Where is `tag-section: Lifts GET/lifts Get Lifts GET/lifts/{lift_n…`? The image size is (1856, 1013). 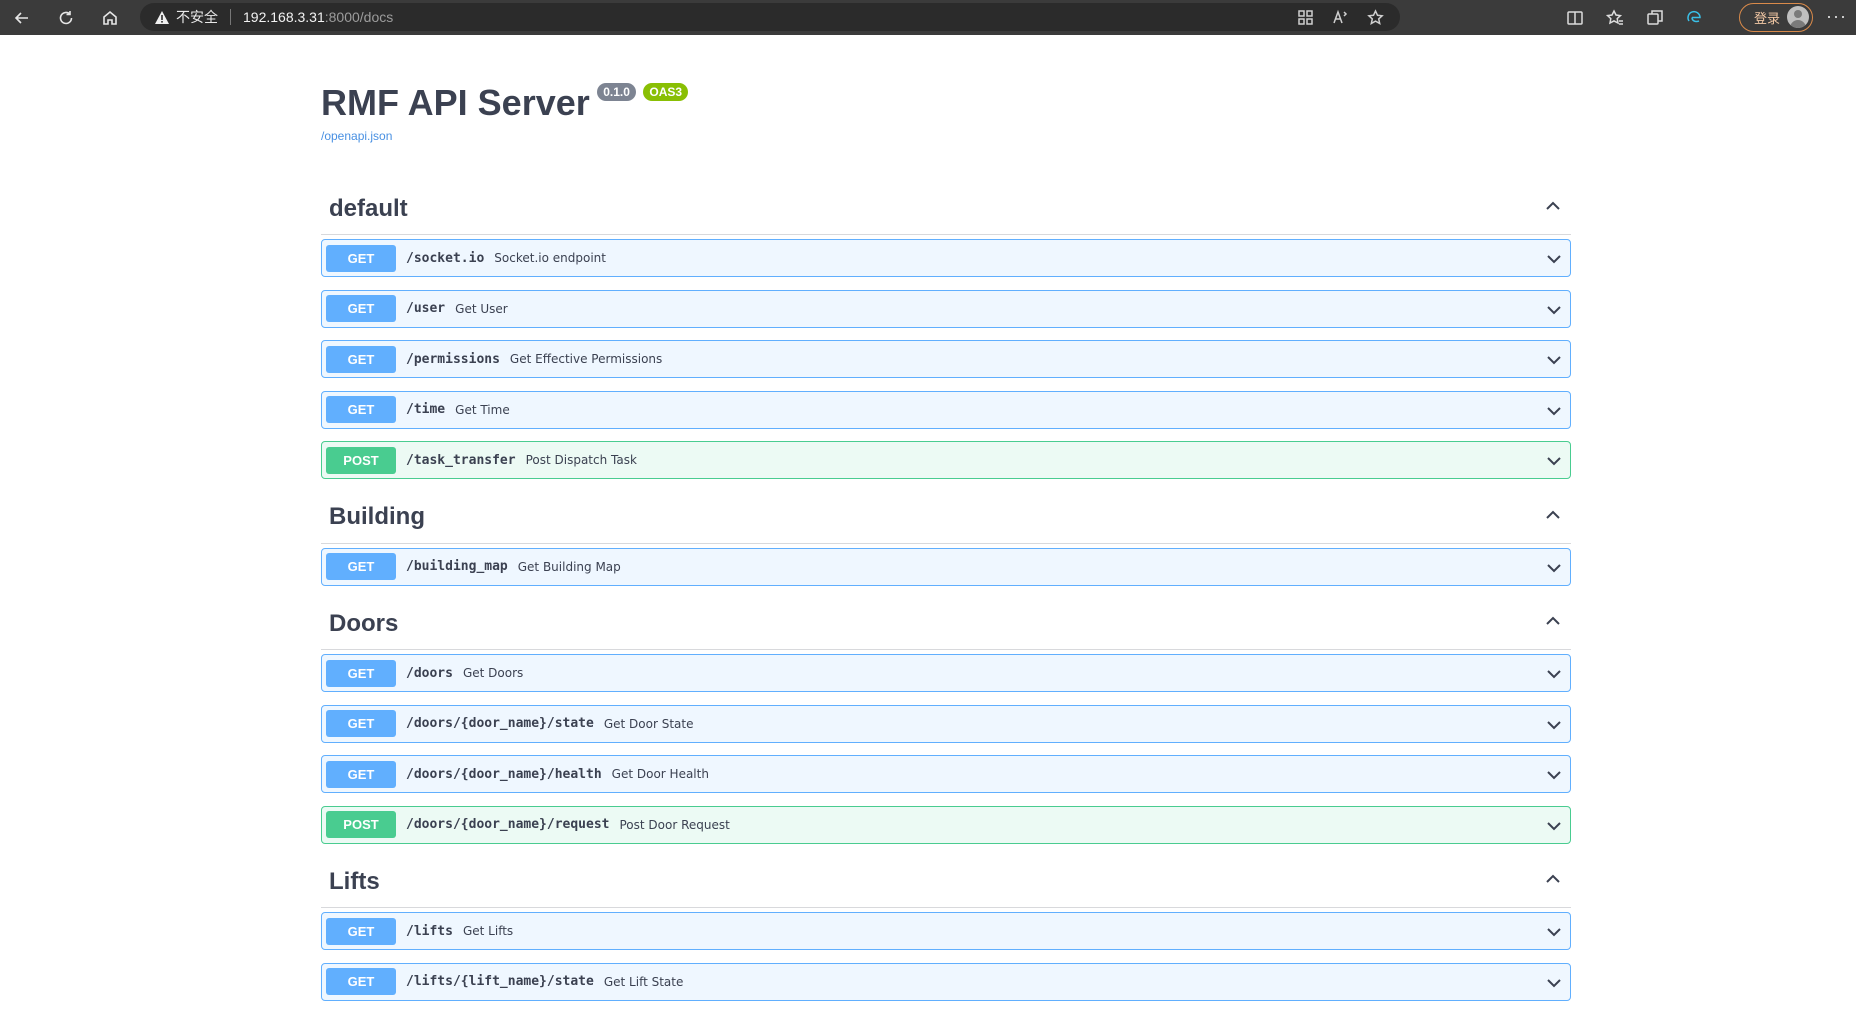
tag-section: Lifts GET/lifts Get Lifts GET/lifts/{lift_n… is located at coordinates (946, 928).